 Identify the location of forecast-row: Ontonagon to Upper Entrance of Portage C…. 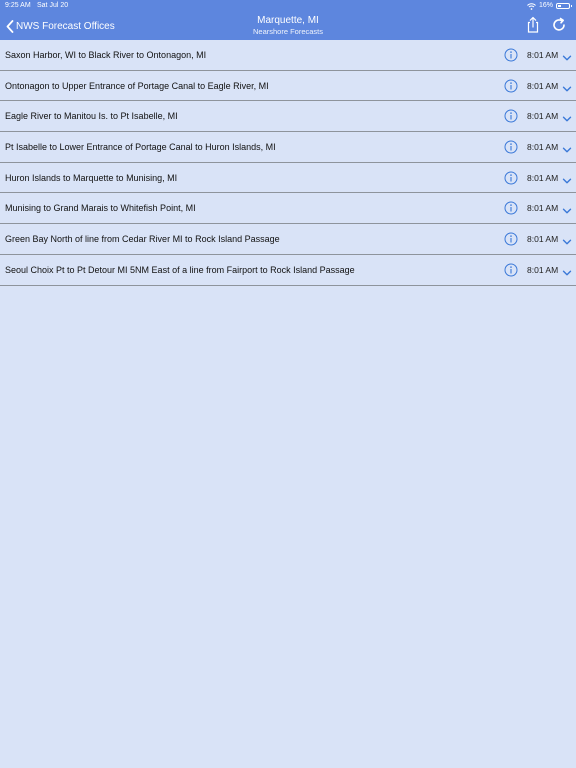
(288, 86).